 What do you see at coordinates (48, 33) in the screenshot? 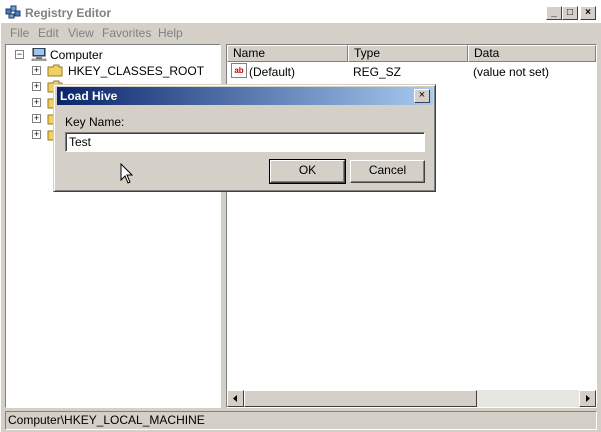
I see `menu-edit: Edit` at bounding box center [48, 33].